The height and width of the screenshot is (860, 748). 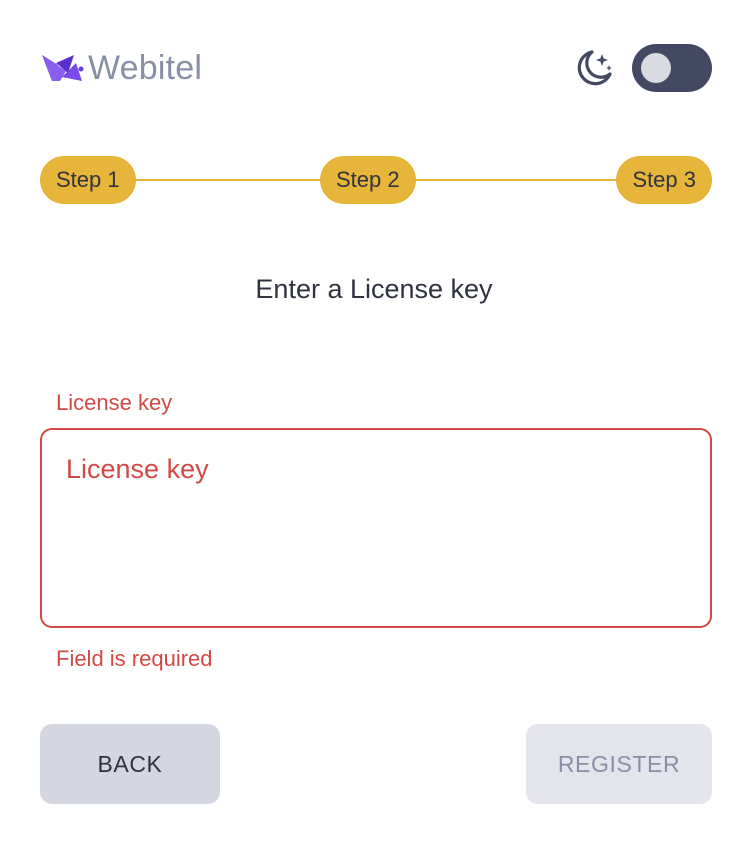 I want to click on stepper: Step 1 Step 2 Step 3, so click(x=376, y=180).